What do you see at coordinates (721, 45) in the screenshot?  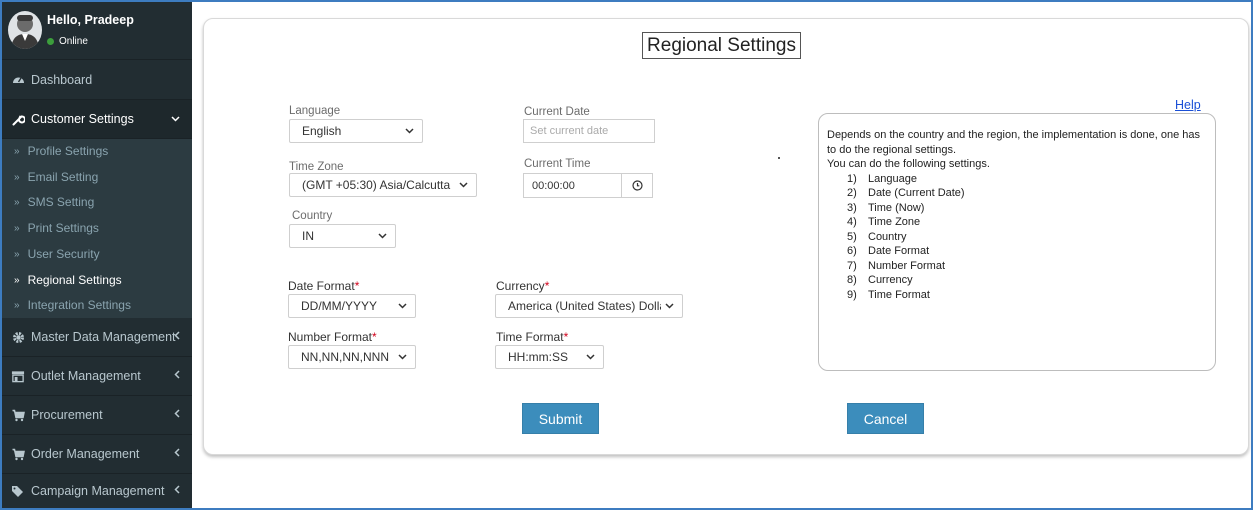 I see `page-title: Regional Settings` at bounding box center [721, 45].